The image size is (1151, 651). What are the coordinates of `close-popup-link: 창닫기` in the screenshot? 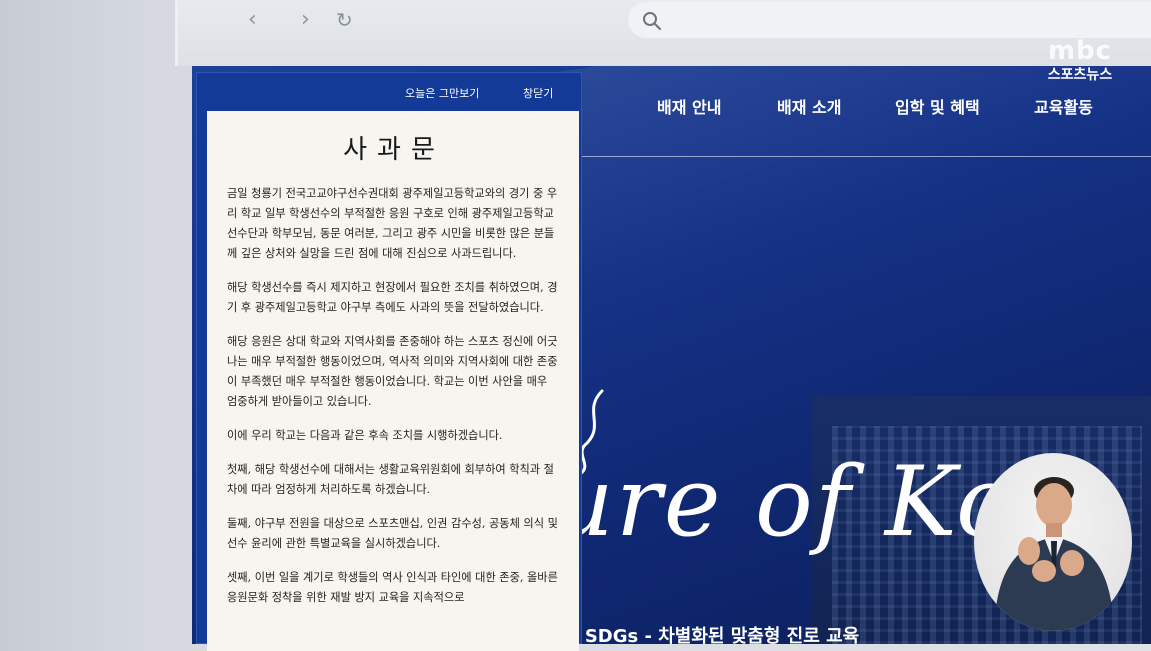 It's located at (538, 93).